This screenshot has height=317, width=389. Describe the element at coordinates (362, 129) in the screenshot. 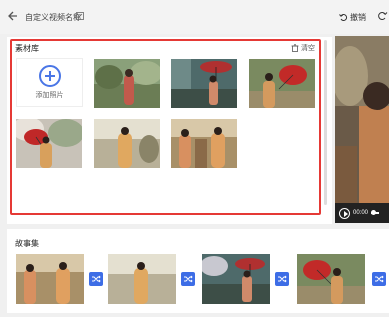

I see `video-preview` at that location.